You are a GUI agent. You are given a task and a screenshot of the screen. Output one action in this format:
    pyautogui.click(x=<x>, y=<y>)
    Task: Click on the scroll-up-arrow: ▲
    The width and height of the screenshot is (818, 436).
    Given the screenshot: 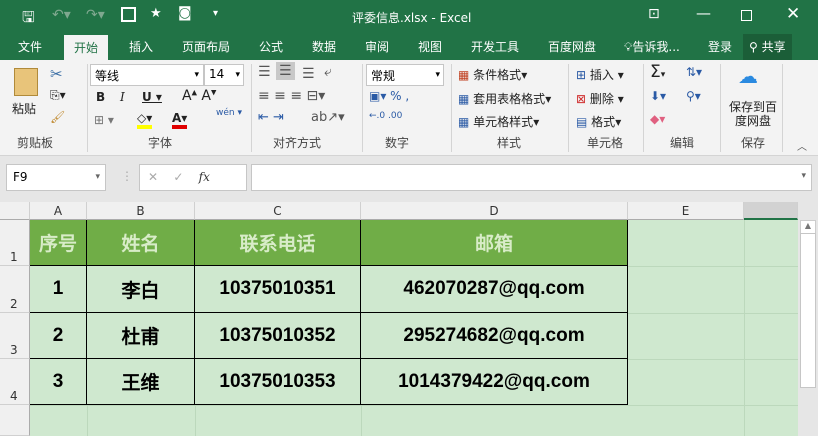 What is the action you would take?
    pyautogui.click(x=808, y=227)
    